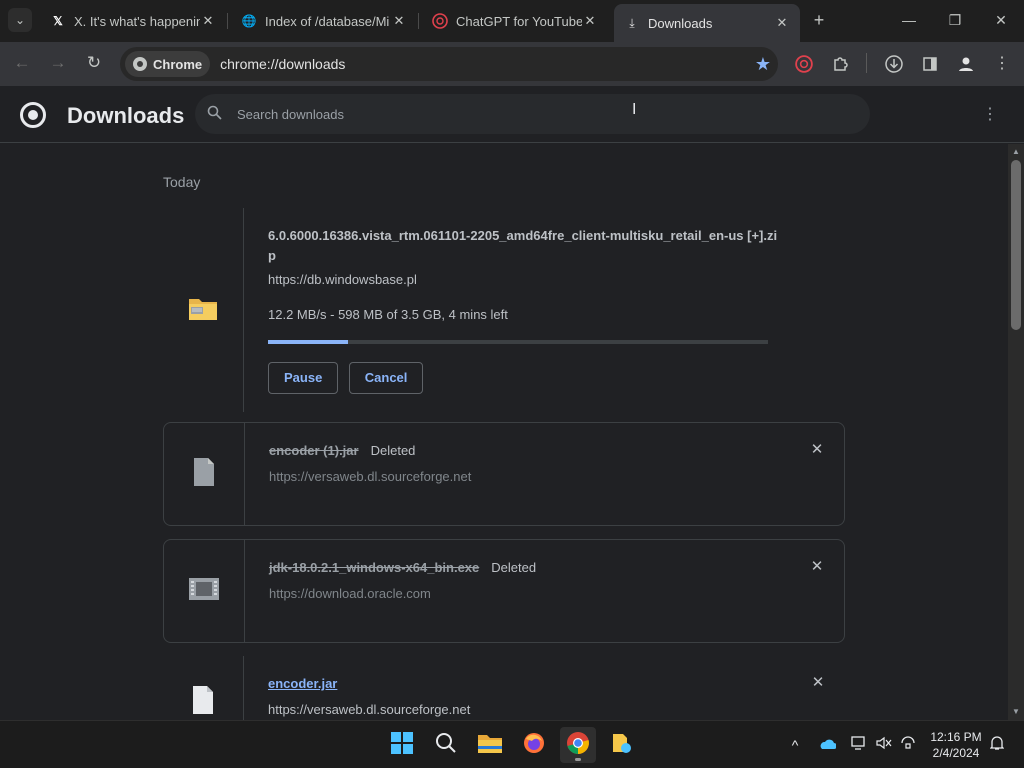  What do you see at coordinates (795, 745) in the screenshot?
I see `show-hidden-icons-chevron-icon: ^` at bounding box center [795, 745].